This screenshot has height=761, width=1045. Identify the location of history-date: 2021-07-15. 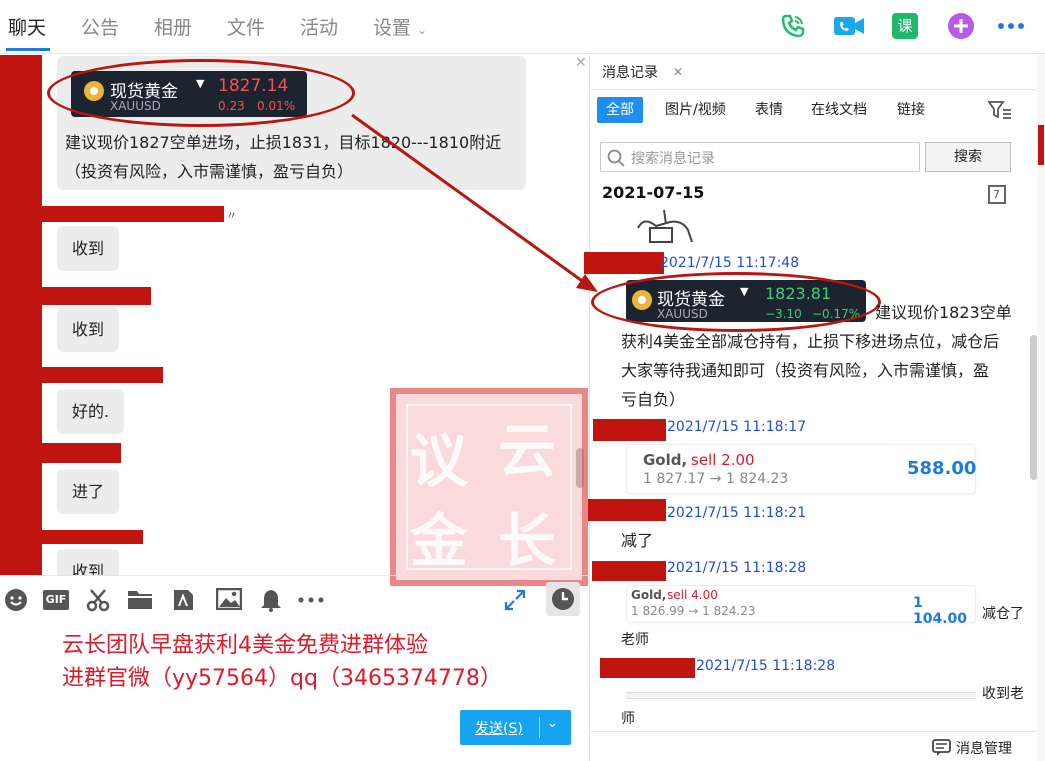
(653, 192).